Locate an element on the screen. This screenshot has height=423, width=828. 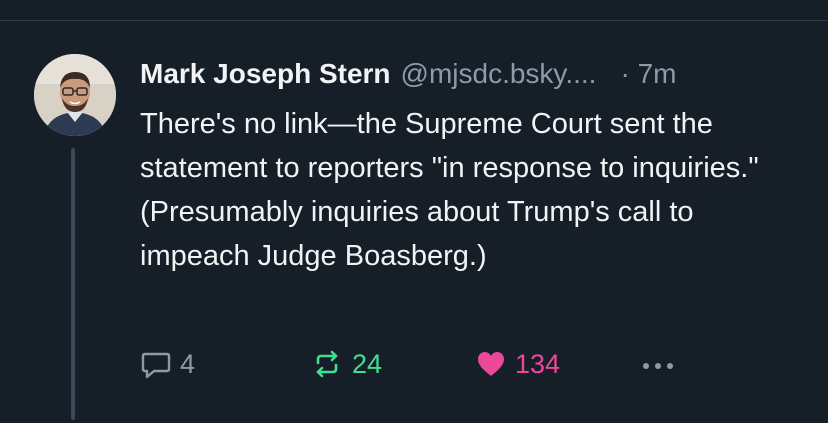
ellipsis-icon is located at coordinates (658, 364).